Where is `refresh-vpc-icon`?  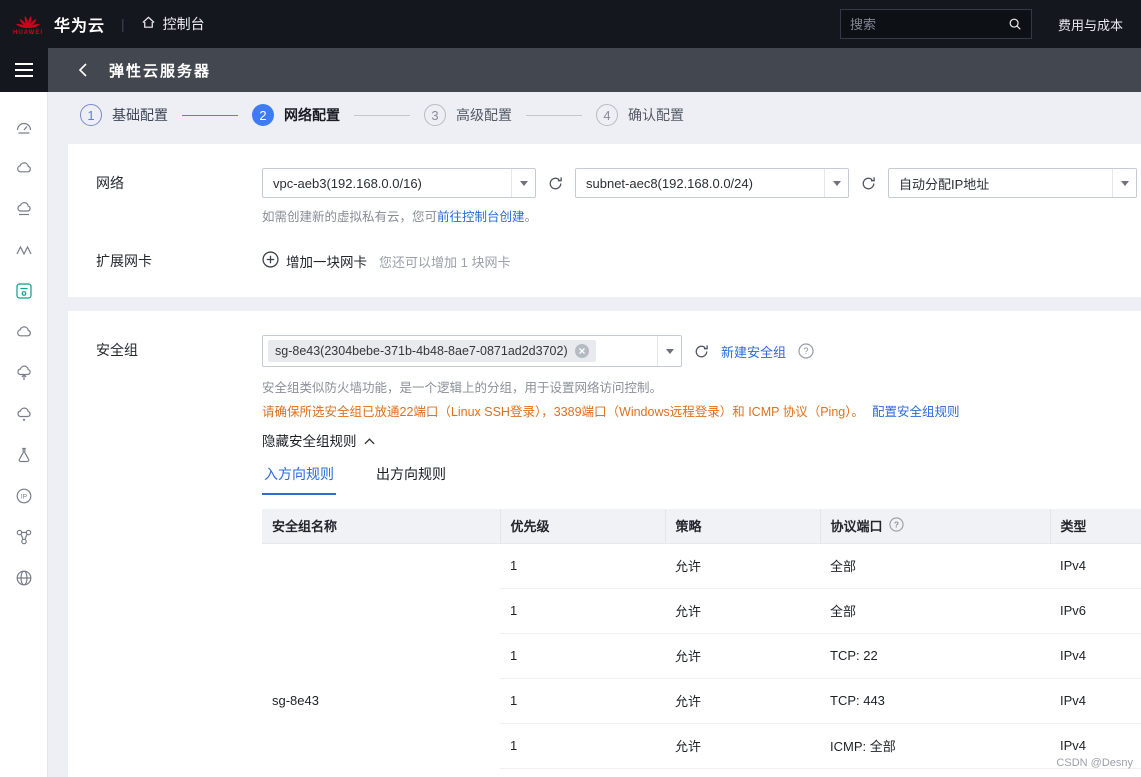
refresh-vpc-icon is located at coordinates (555, 183).